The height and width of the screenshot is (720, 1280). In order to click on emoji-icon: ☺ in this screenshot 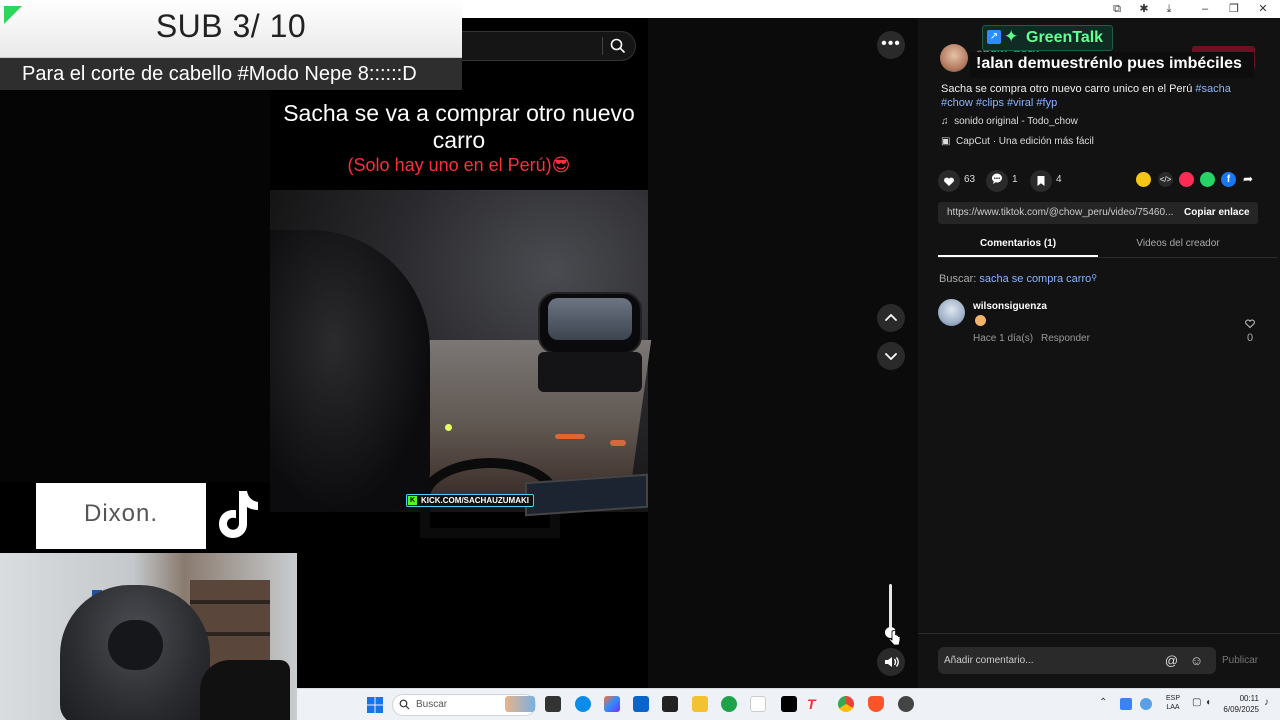, I will do `click(1196, 660)`.